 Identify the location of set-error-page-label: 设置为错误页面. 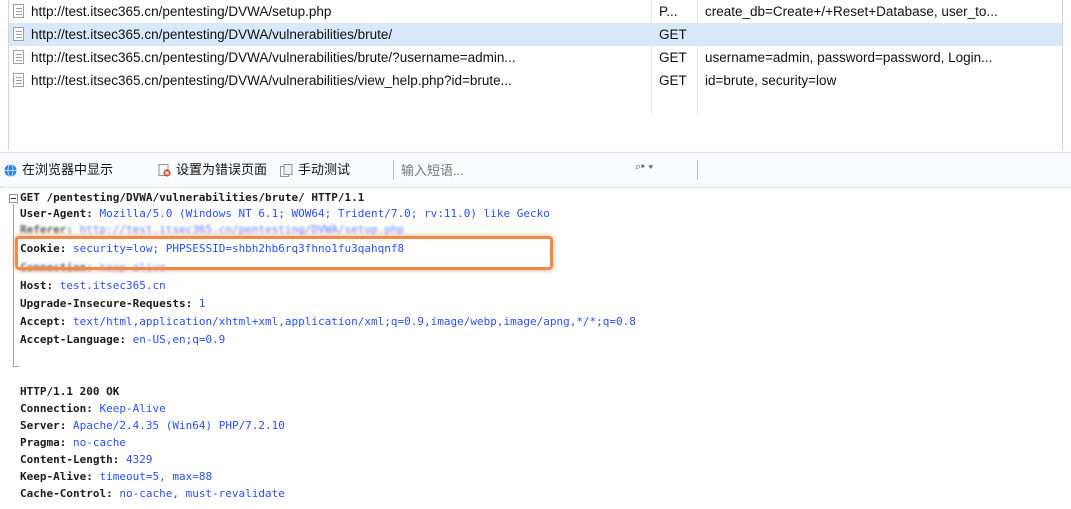
(222, 169).